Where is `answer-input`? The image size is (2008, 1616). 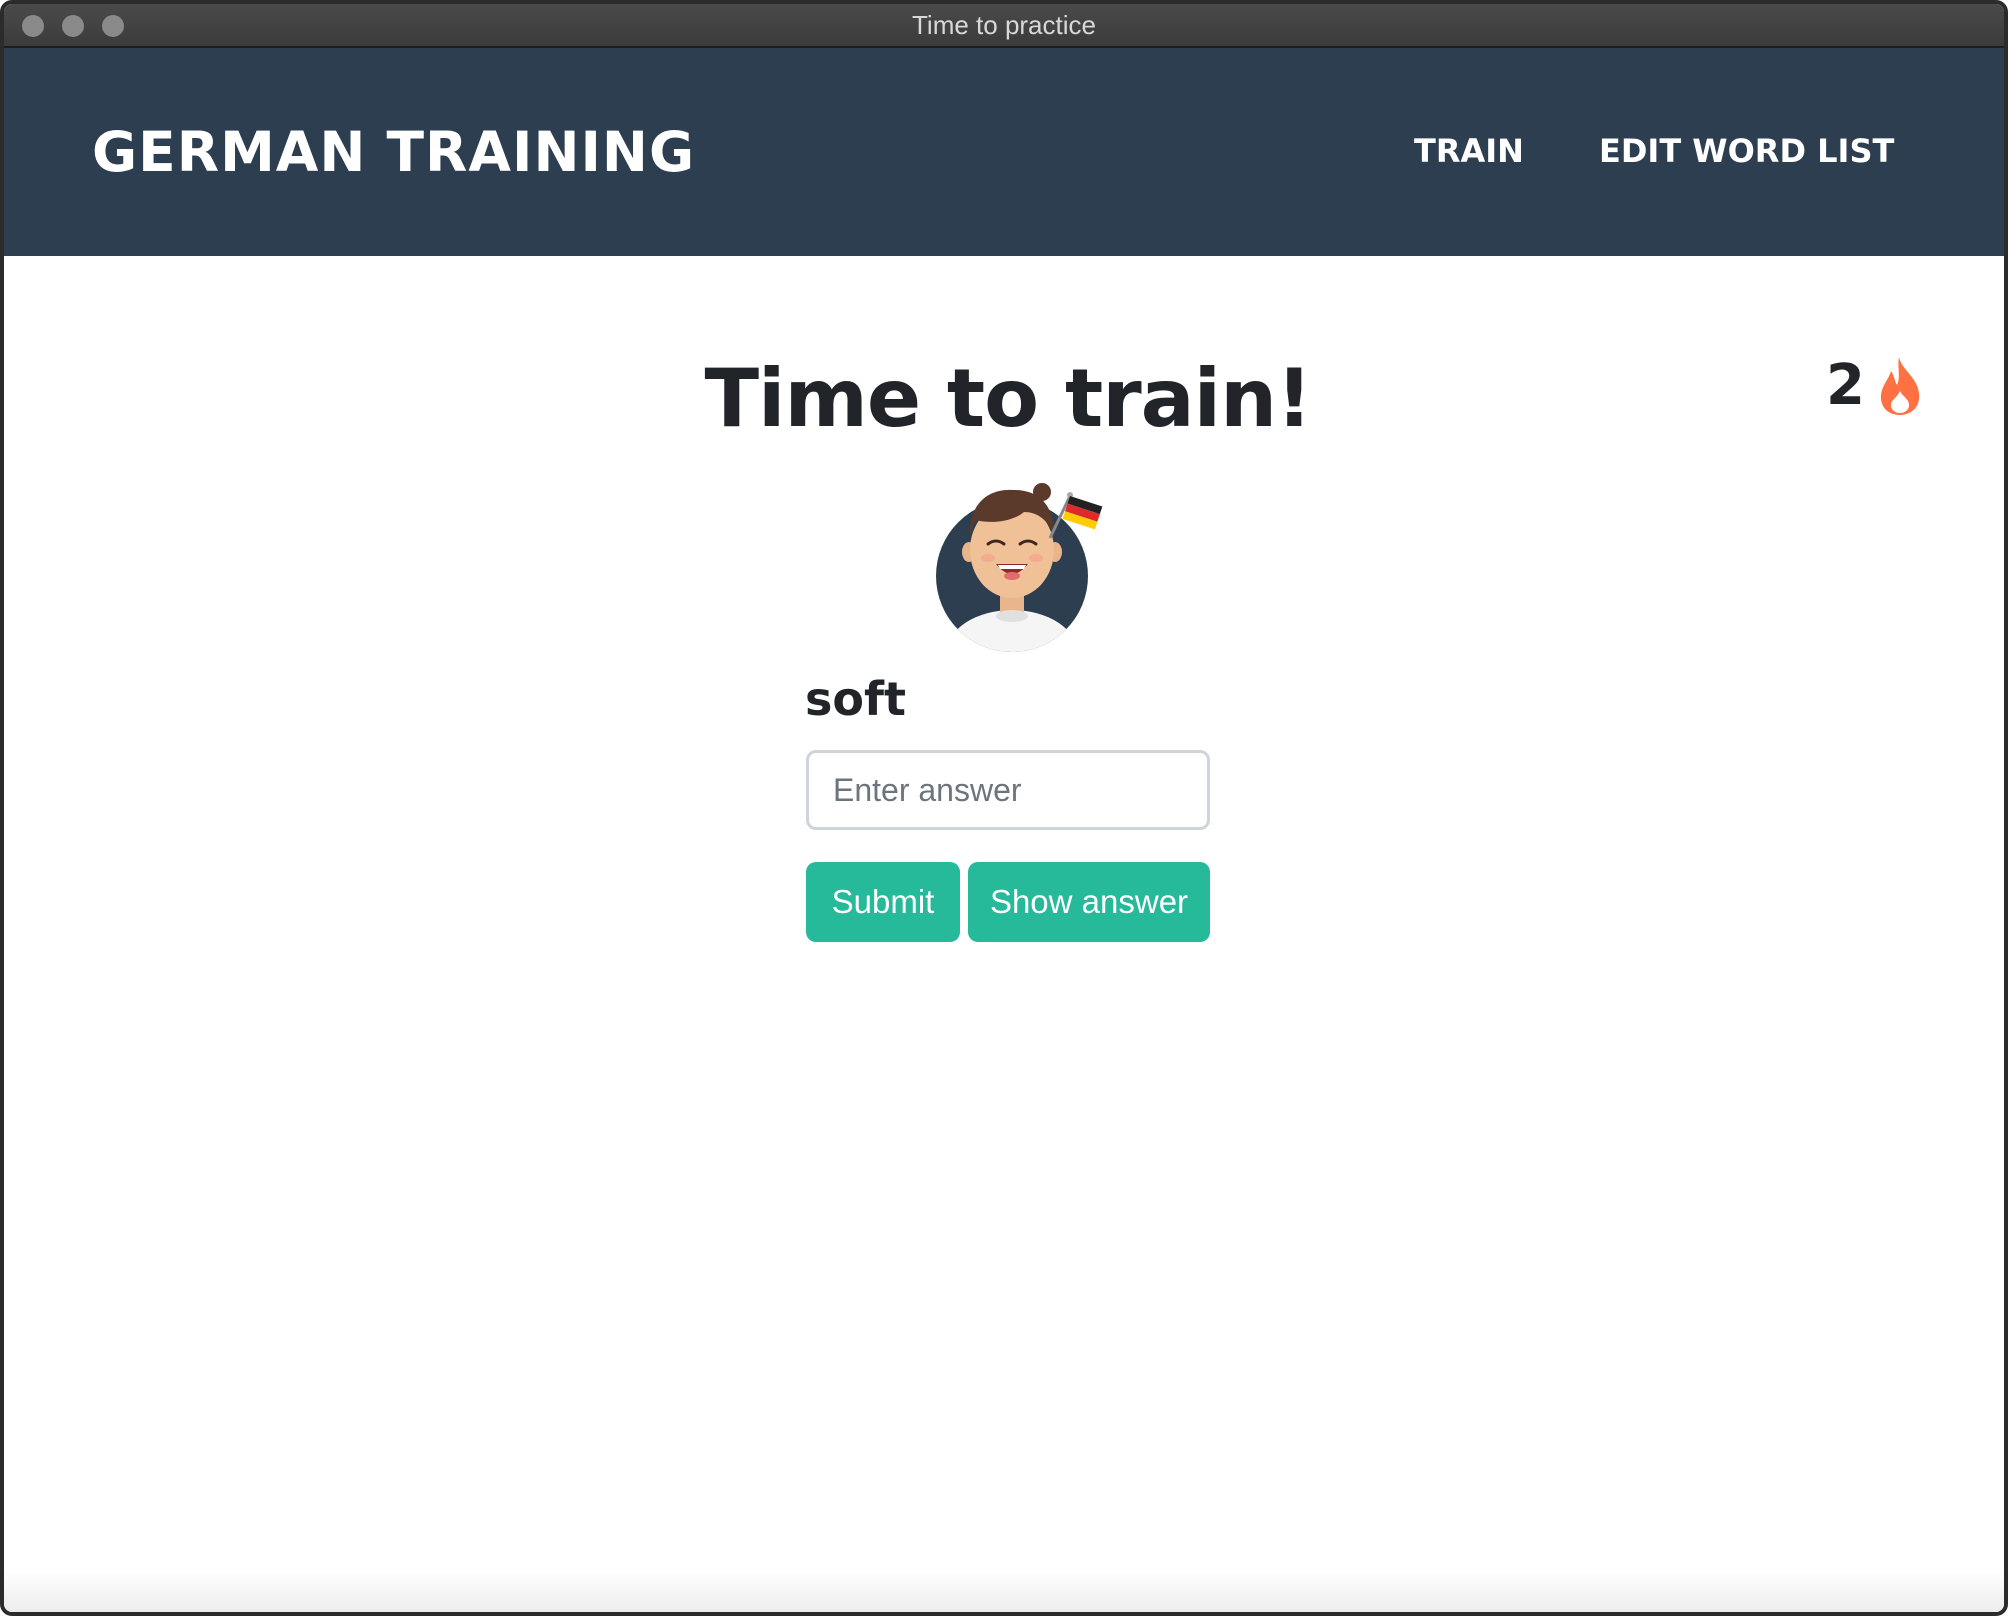
answer-input is located at coordinates (1008, 790).